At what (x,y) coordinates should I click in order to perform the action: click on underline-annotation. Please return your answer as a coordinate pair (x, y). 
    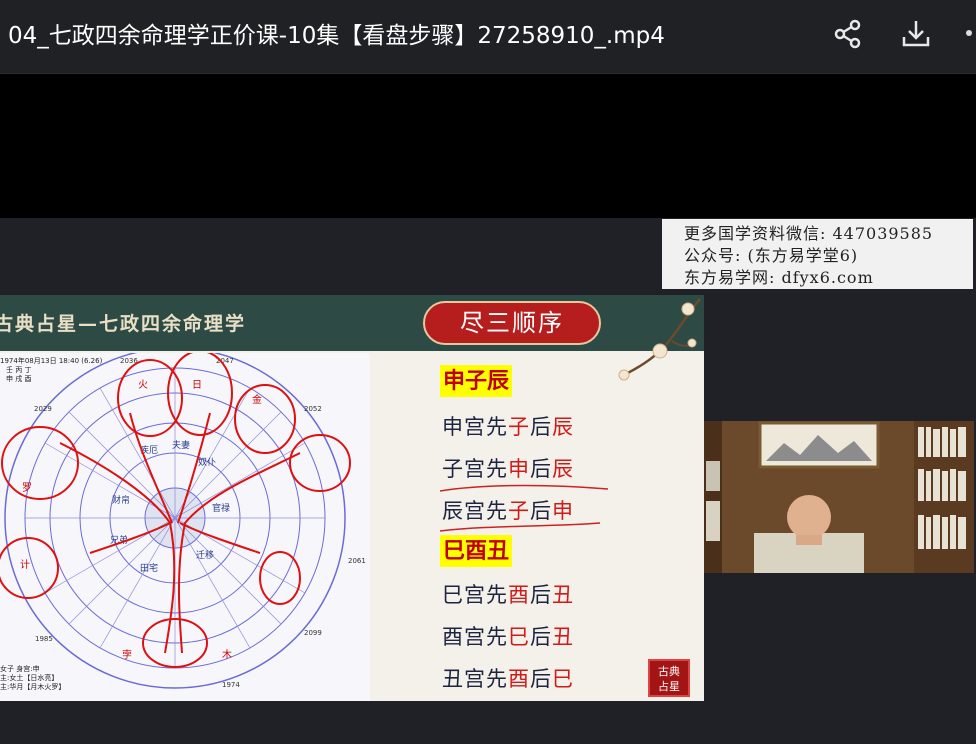
    Looking at the image, I should click on (524, 508).